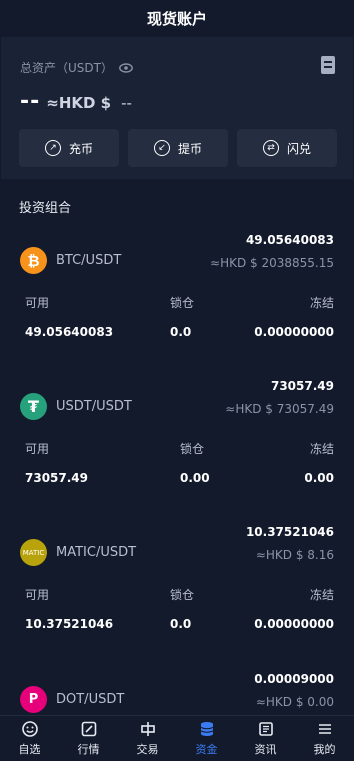  I want to click on swap-button: ⇄ 闪兑, so click(287, 148).